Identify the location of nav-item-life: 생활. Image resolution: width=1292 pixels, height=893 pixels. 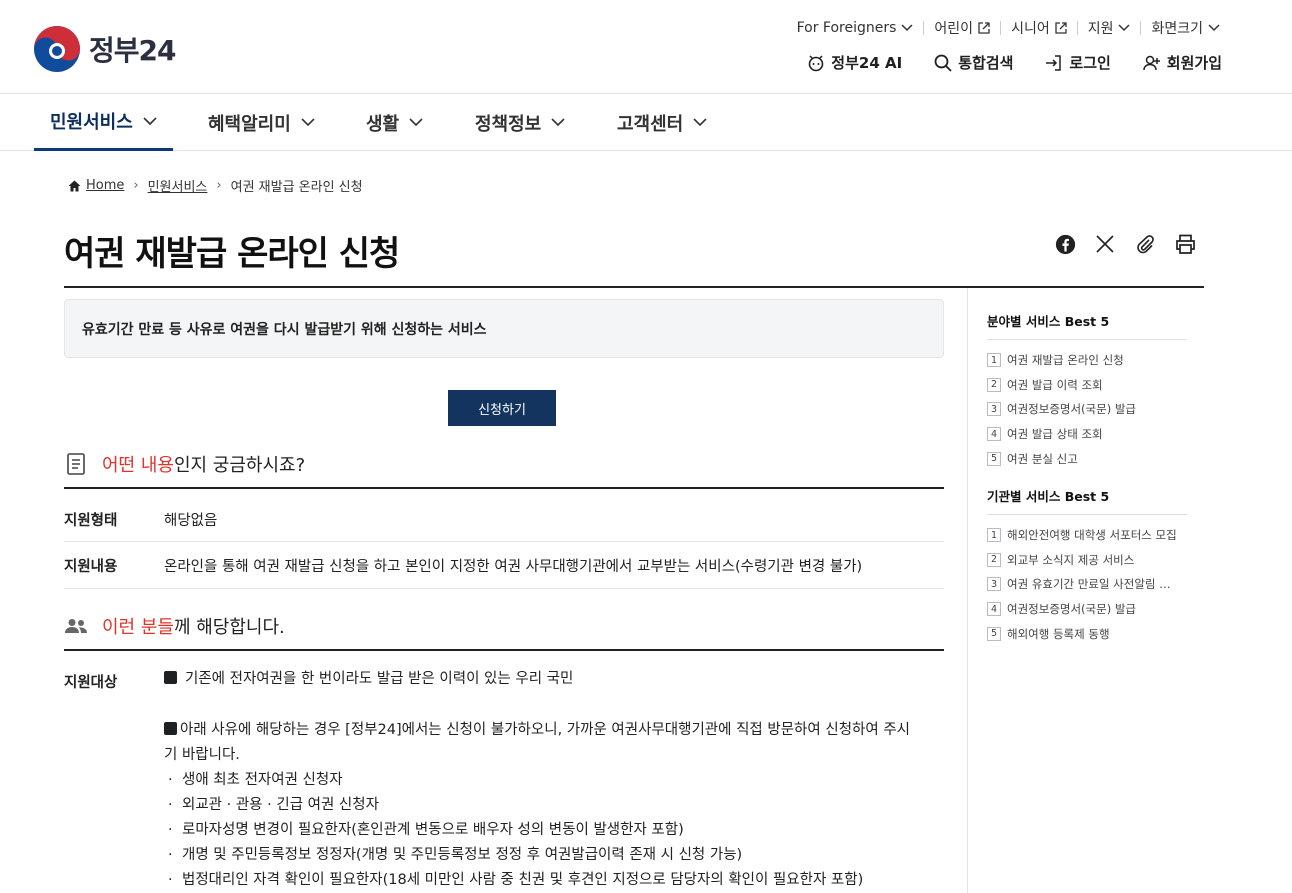
(394, 122).